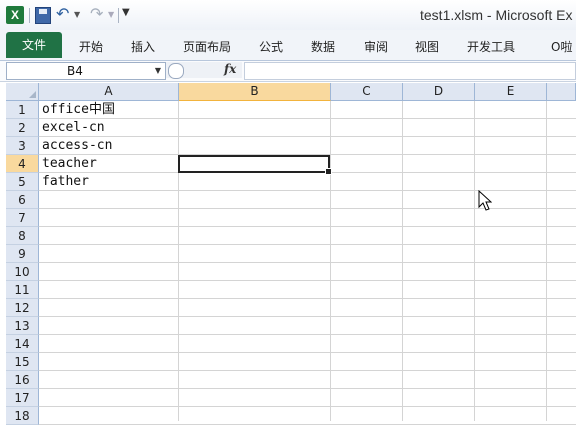 This screenshot has height=425, width=576. What do you see at coordinates (511, 92) in the screenshot?
I see `column-header-e: E` at bounding box center [511, 92].